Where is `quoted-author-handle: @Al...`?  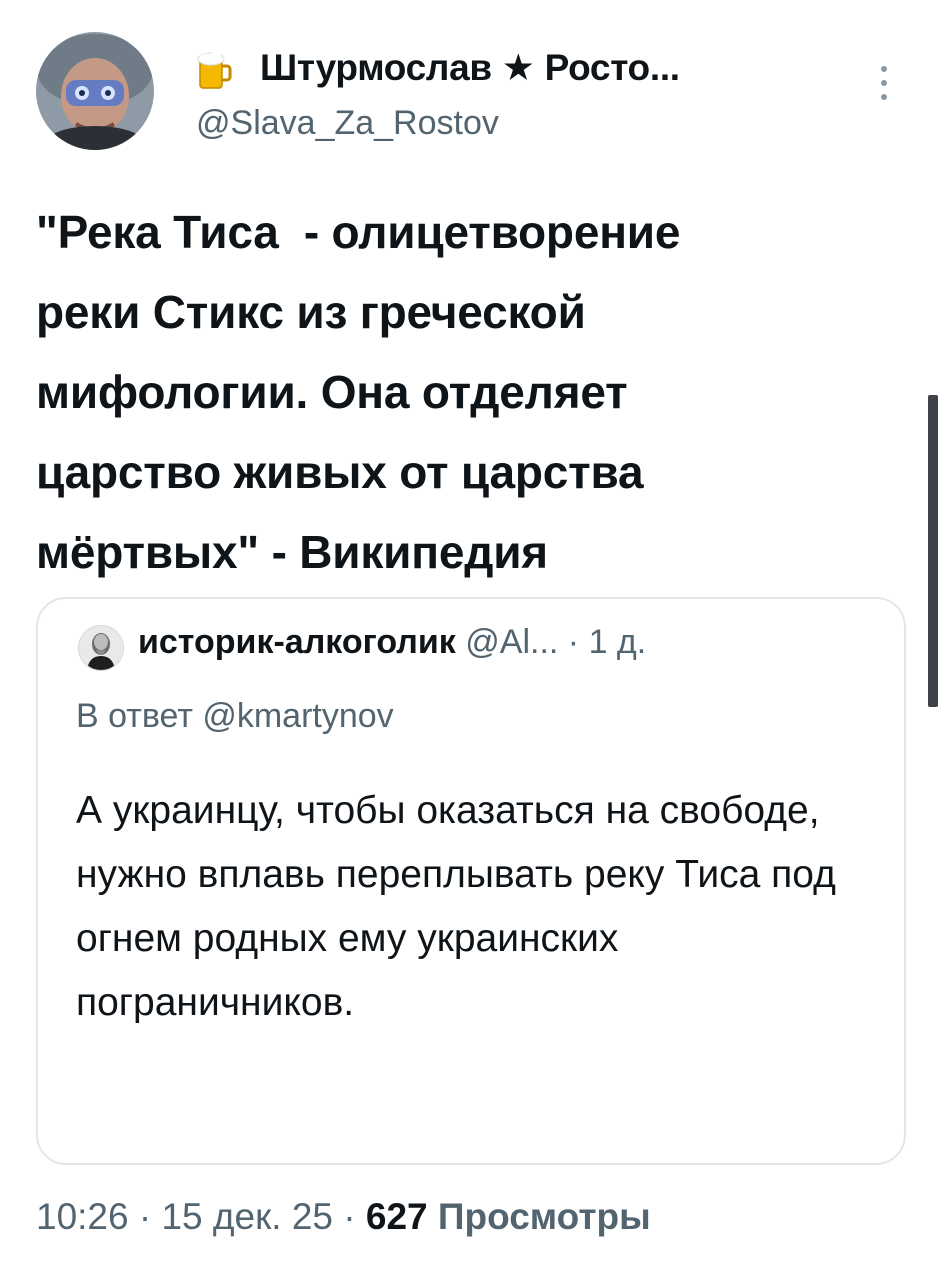
quoted-author-handle: @Al... is located at coordinates (511, 642).